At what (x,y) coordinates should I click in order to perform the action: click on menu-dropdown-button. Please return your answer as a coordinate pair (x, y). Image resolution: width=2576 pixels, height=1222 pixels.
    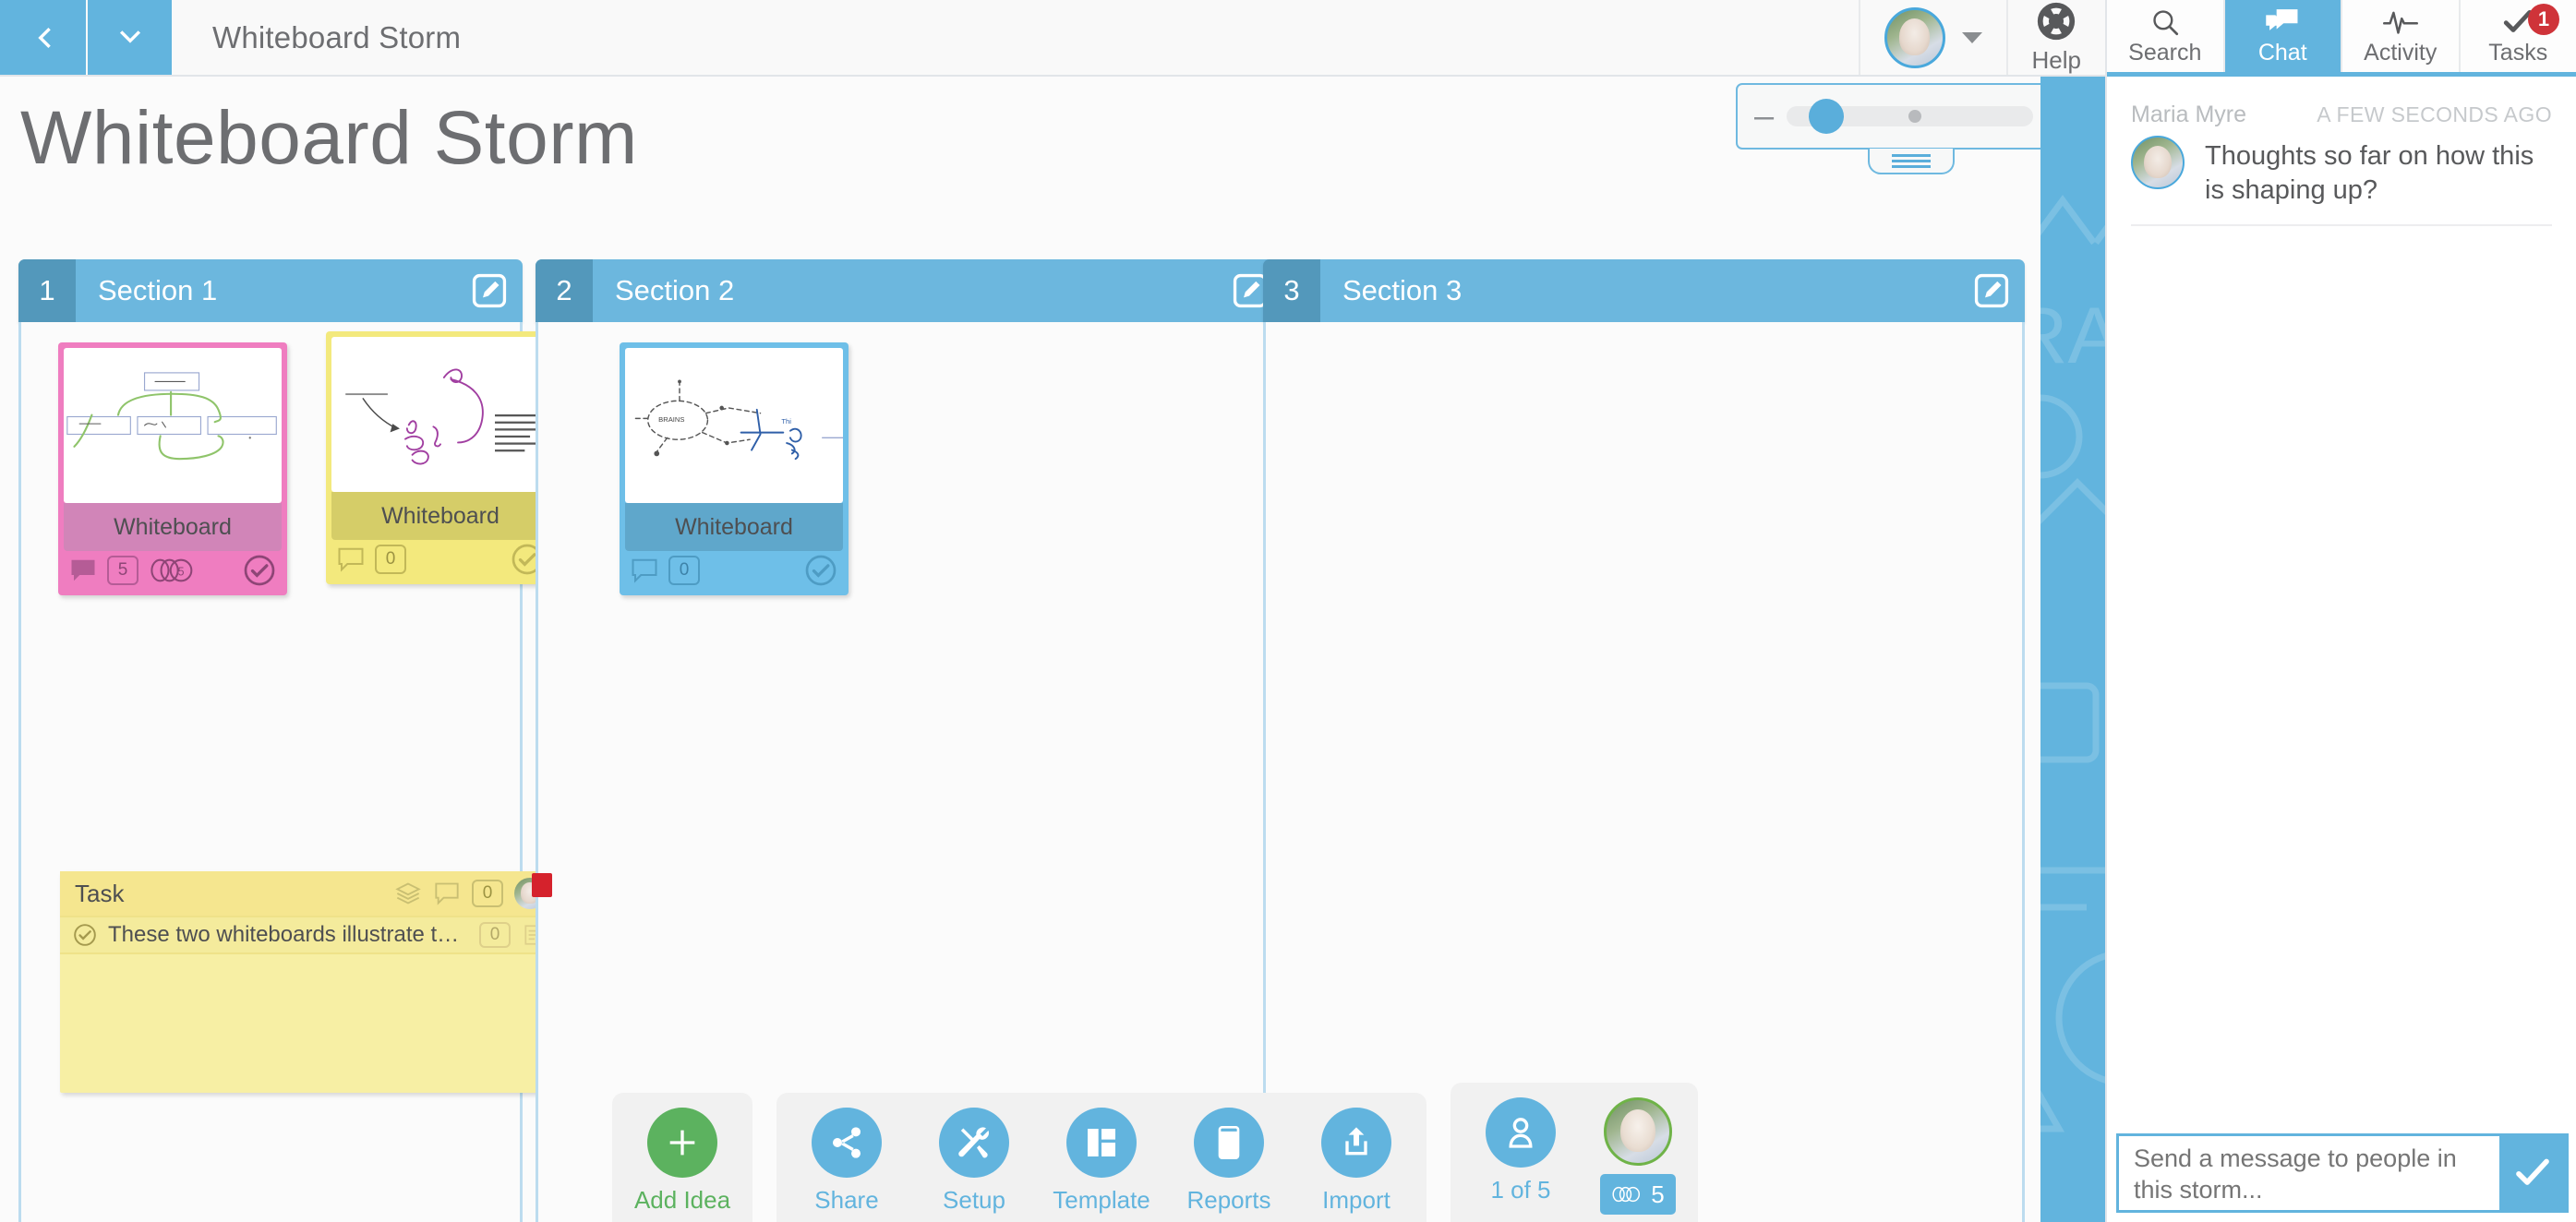
    Looking at the image, I should click on (129, 38).